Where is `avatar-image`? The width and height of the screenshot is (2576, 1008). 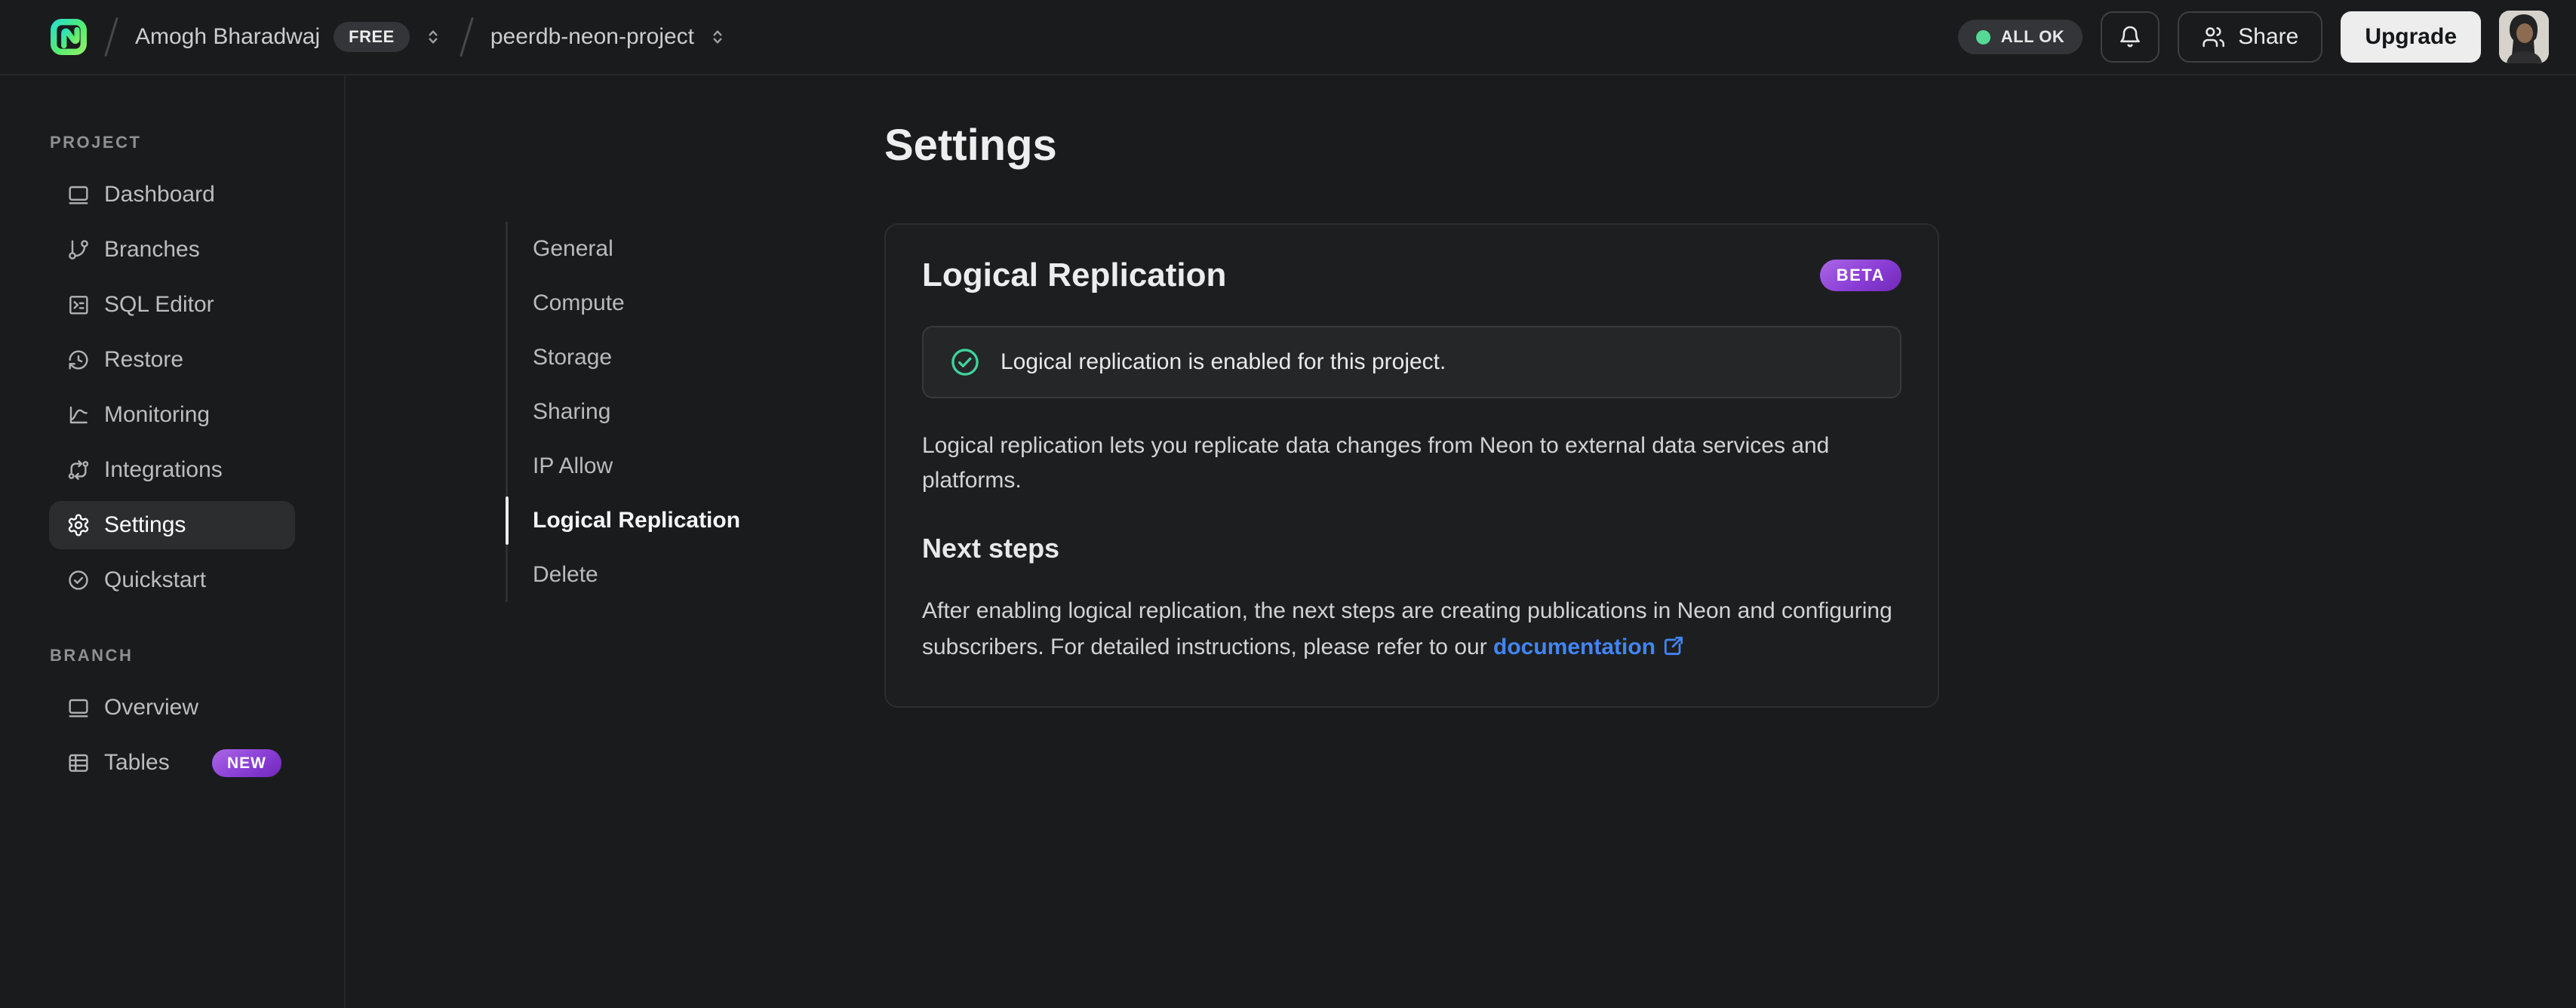 avatar-image is located at coordinates (2524, 37).